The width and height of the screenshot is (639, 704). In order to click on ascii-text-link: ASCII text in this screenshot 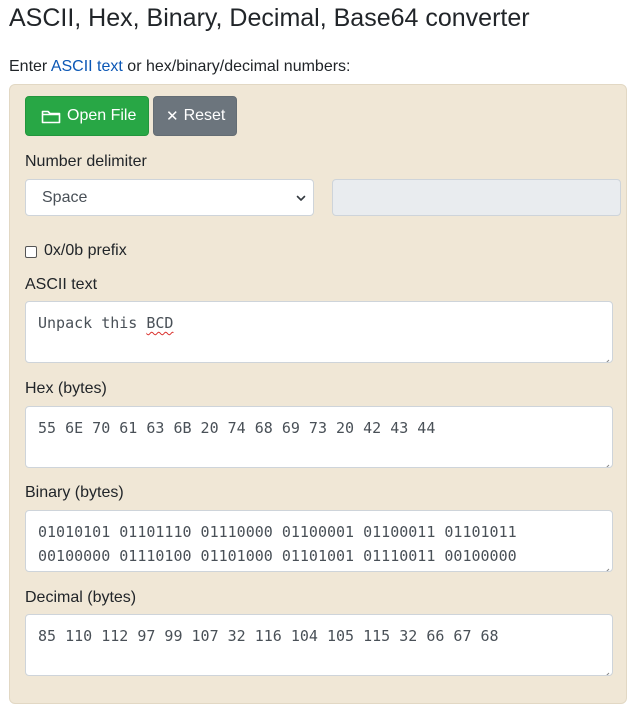, I will do `click(87, 66)`.